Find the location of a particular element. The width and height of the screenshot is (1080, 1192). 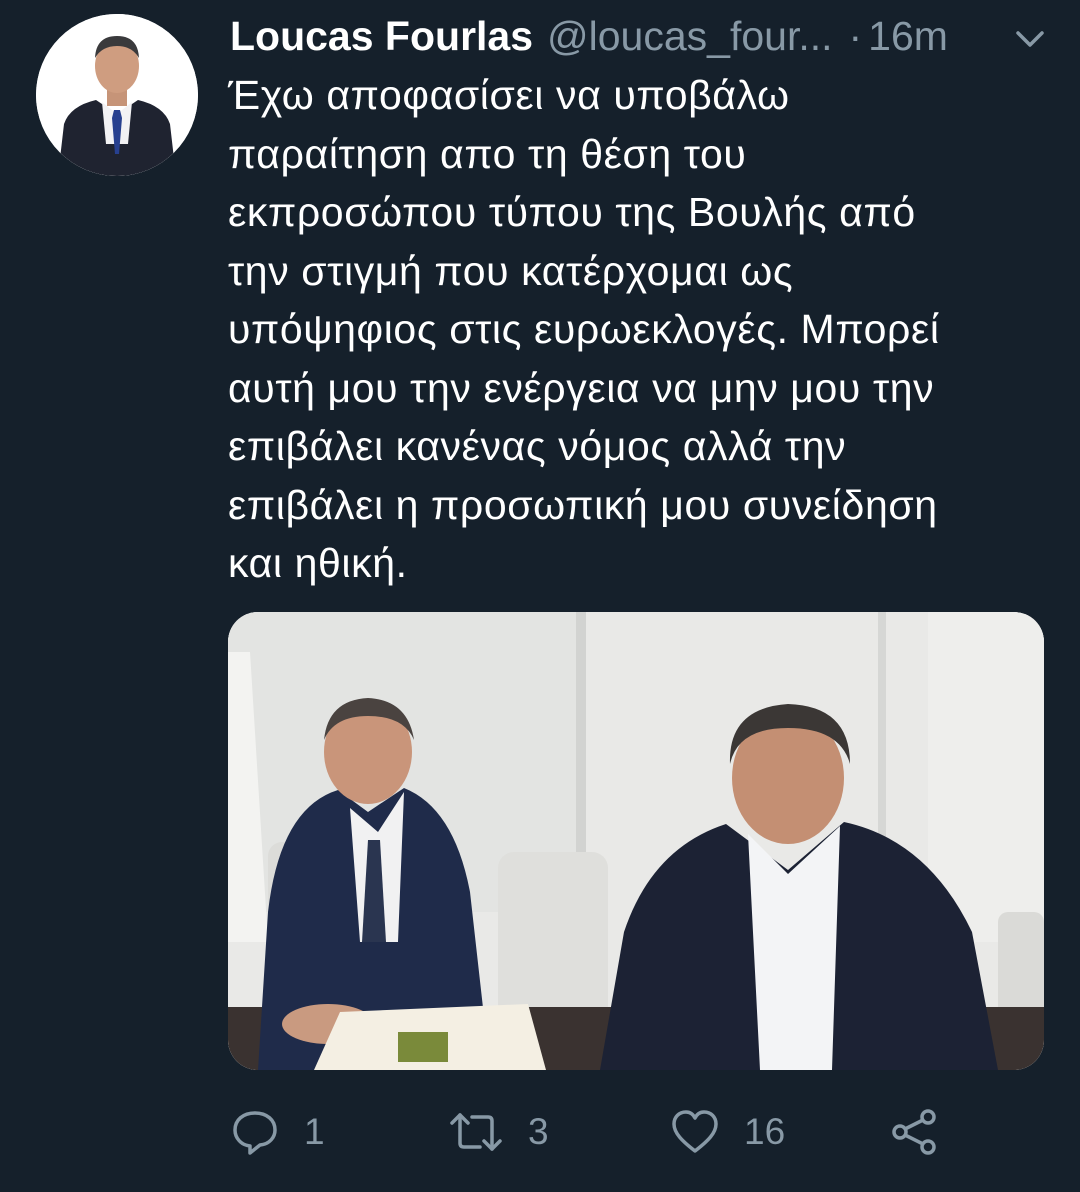

reply-button: 1 is located at coordinates (277, 1132).